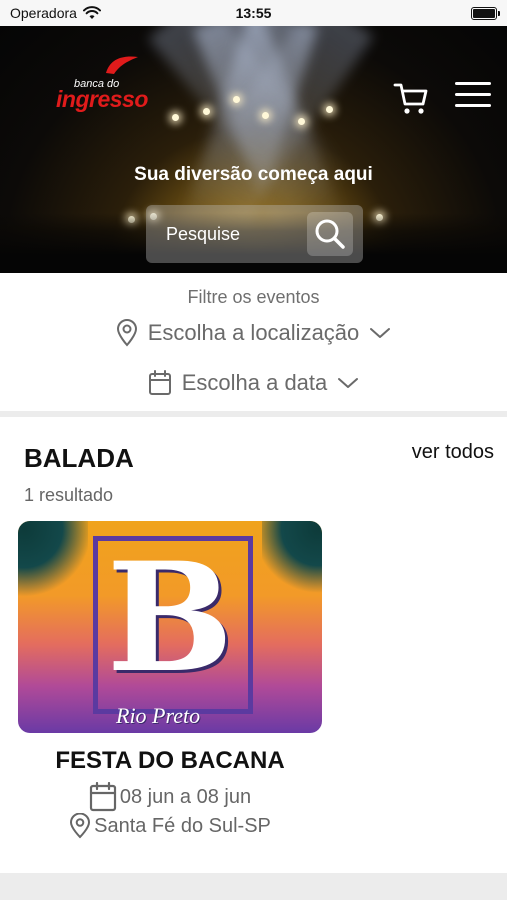  What do you see at coordinates (122, 65) in the screenshot?
I see `logo-swoosh-icon` at bounding box center [122, 65].